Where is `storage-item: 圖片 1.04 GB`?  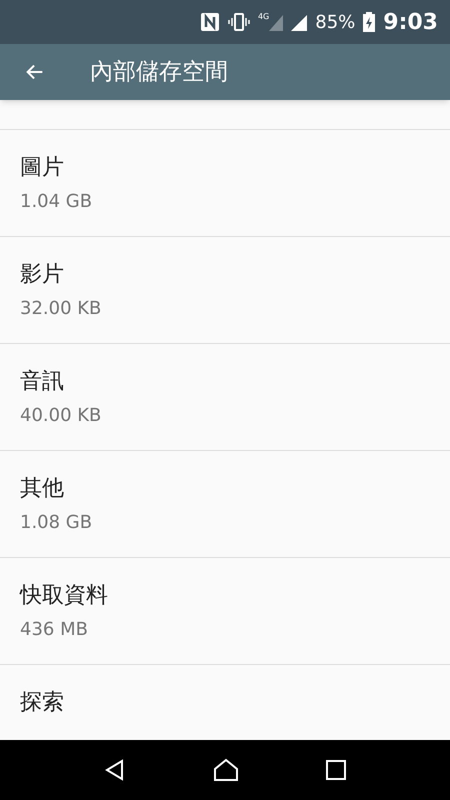 storage-item: 圖片 1.04 GB is located at coordinates (225, 183).